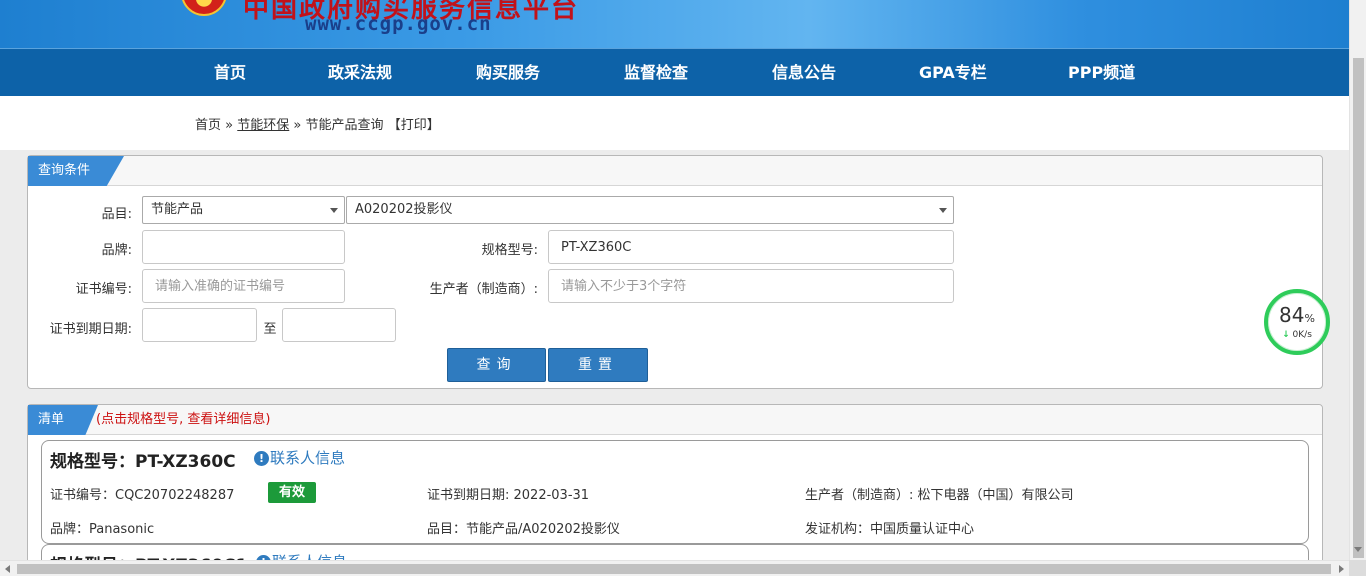 Image resolution: width=1366 pixels, height=576 pixels. Describe the element at coordinates (344, 125) in the screenshot. I see `breadcrumb-current: 节能产品查询` at that location.